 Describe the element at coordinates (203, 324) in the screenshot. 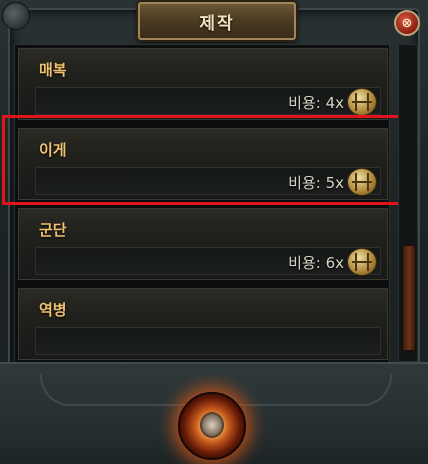

I see `recipe-item: 역병` at that location.